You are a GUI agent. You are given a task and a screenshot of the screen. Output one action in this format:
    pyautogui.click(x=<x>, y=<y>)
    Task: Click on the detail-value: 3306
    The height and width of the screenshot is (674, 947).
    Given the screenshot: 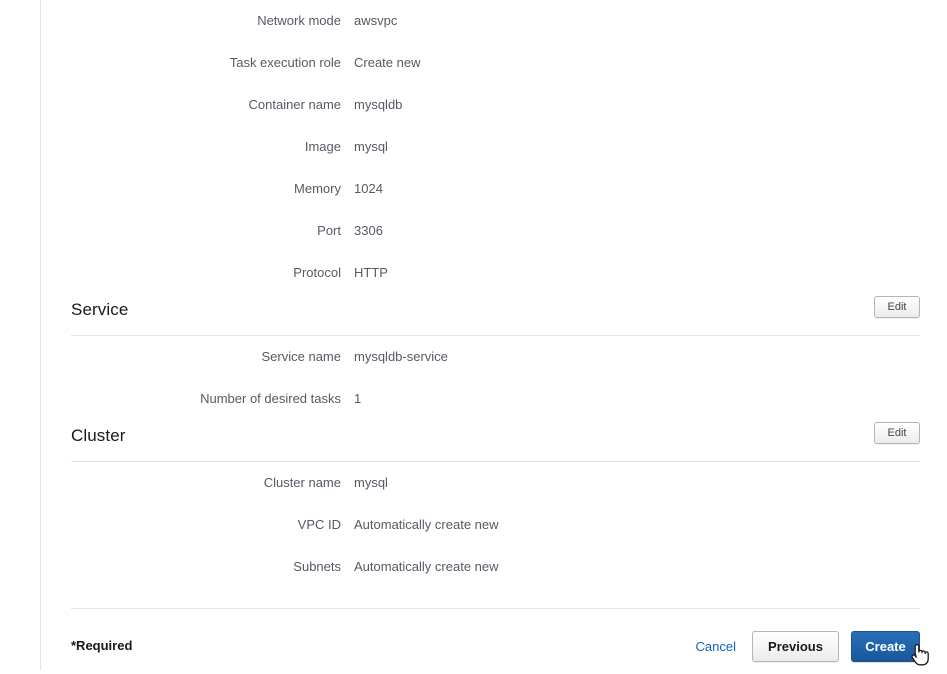 What is the action you would take?
    pyautogui.click(x=368, y=230)
    